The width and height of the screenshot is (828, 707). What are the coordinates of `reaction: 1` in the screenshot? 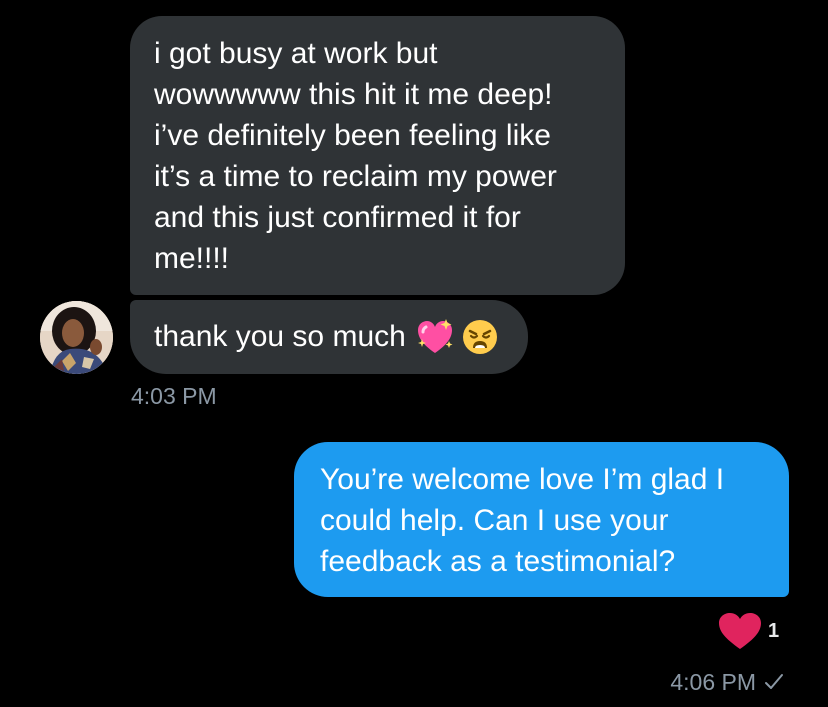 It's located at (748, 631).